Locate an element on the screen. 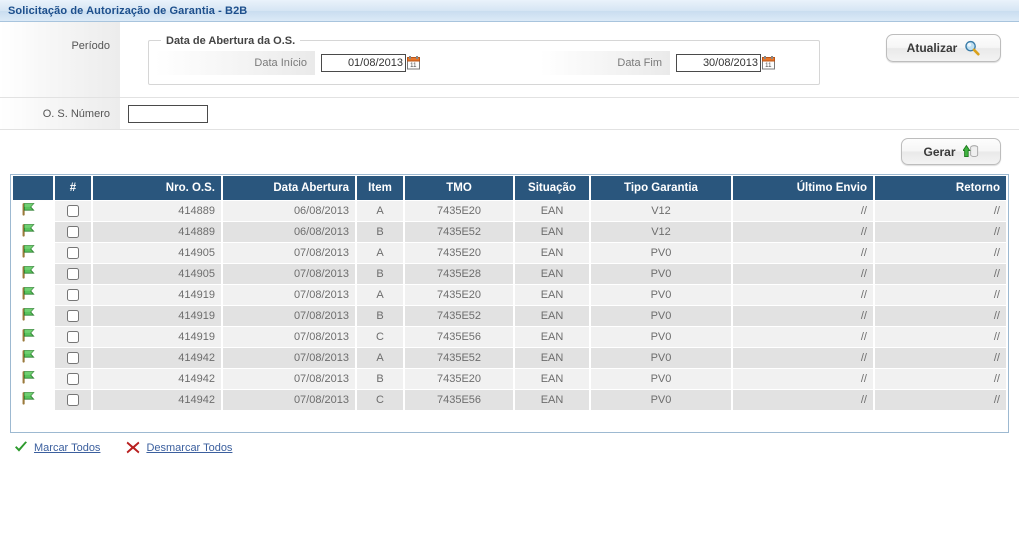  desmarcar-todos-link: Desmarcar Todos is located at coordinates (189, 448).